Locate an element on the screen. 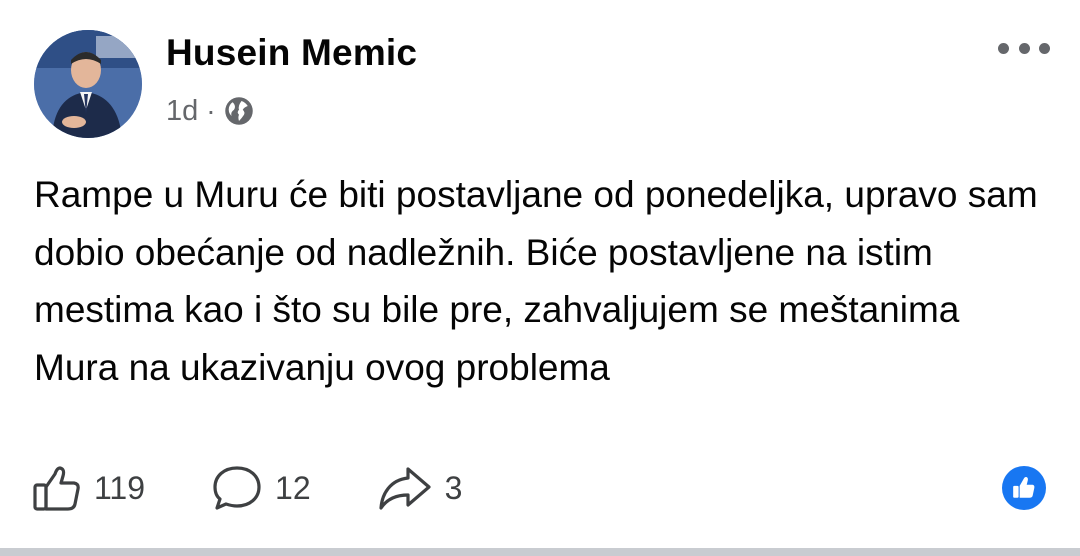  more-options-button is located at coordinates (1024, 48).